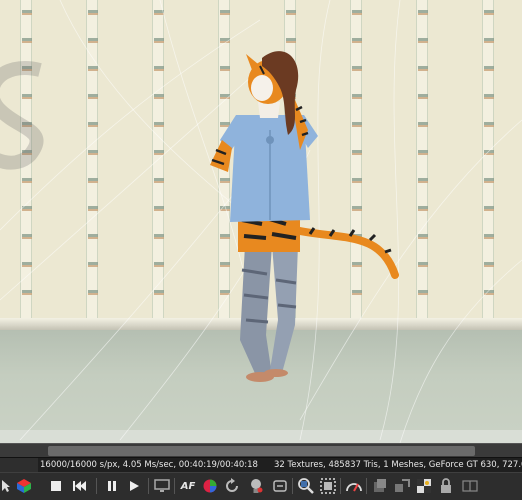  What do you see at coordinates (56, 486) in the screenshot?
I see `stop-icon` at bounding box center [56, 486].